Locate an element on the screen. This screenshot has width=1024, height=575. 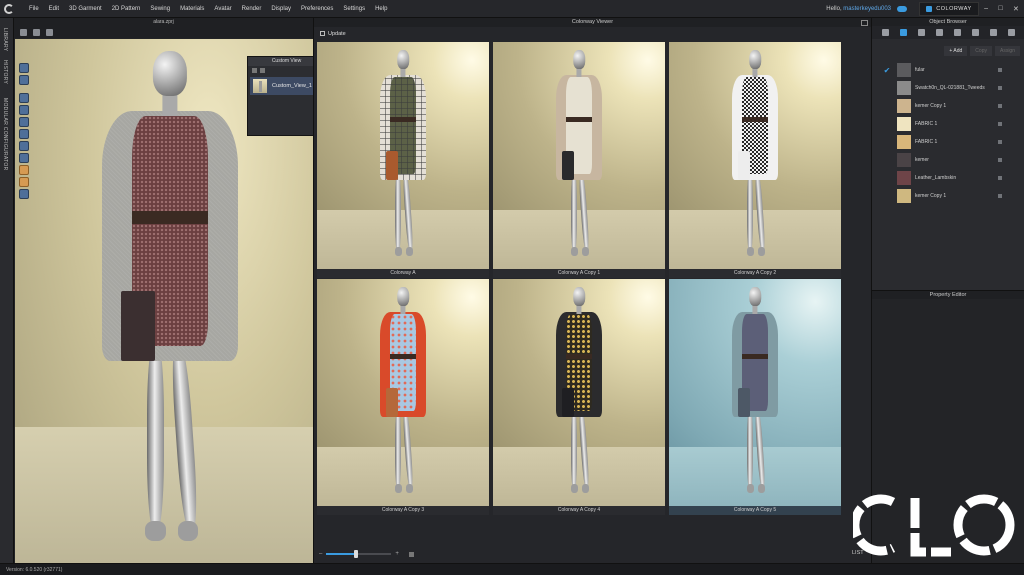
menu-item-help: Help is located at coordinates (381, 9).